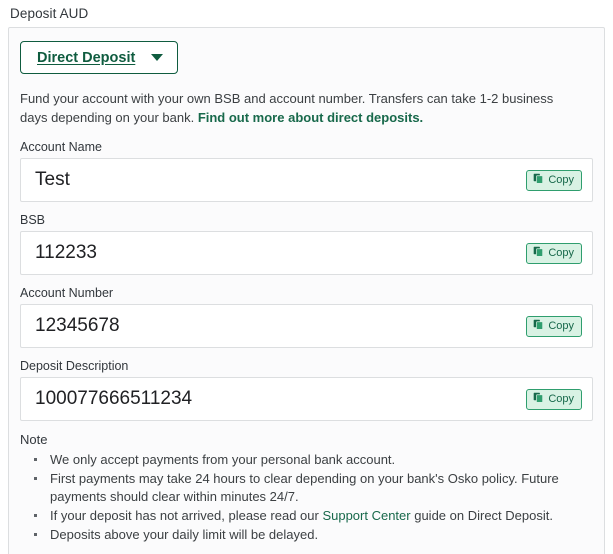  Describe the element at coordinates (67, 293) in the screenshot. I see `field-label: Account Number` at that location.